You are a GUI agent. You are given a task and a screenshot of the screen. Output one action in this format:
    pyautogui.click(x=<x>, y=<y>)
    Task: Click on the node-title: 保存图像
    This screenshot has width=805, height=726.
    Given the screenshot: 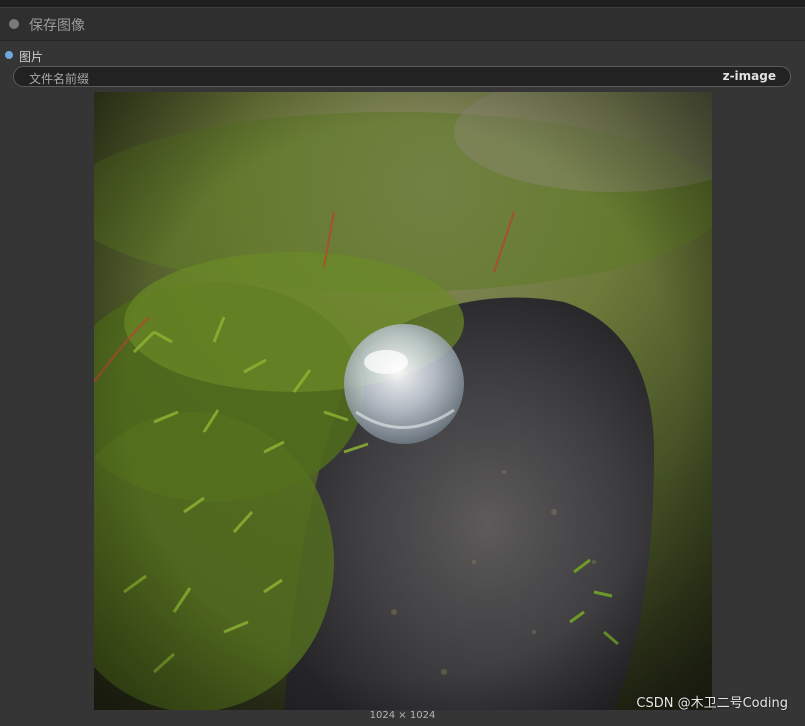 What is the action you would take?
    pyautogui.click(x=57, y=26)
    